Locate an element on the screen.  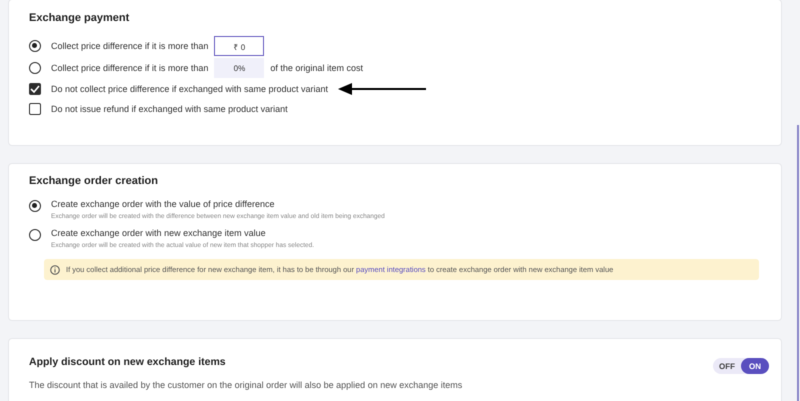
section-title: Exchange payment is located at coordinates (79, 18).